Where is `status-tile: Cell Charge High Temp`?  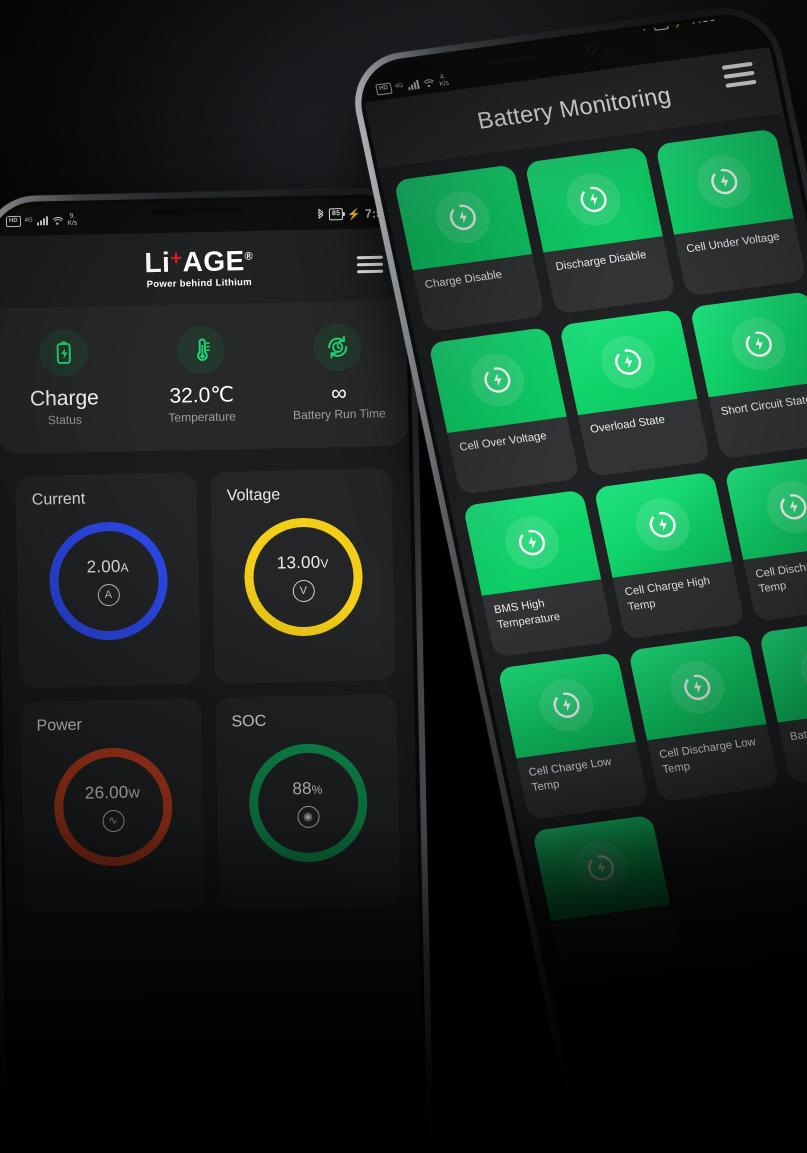 status-tile: Cell Charge High Temp is located at coordinates (669, 555).